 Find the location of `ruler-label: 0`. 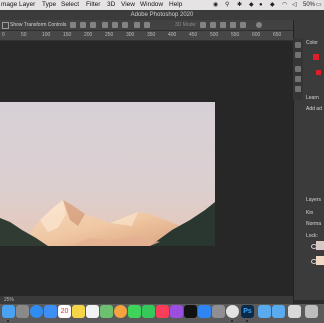

ruler-label: 0 is located at coordinates (3, 35).